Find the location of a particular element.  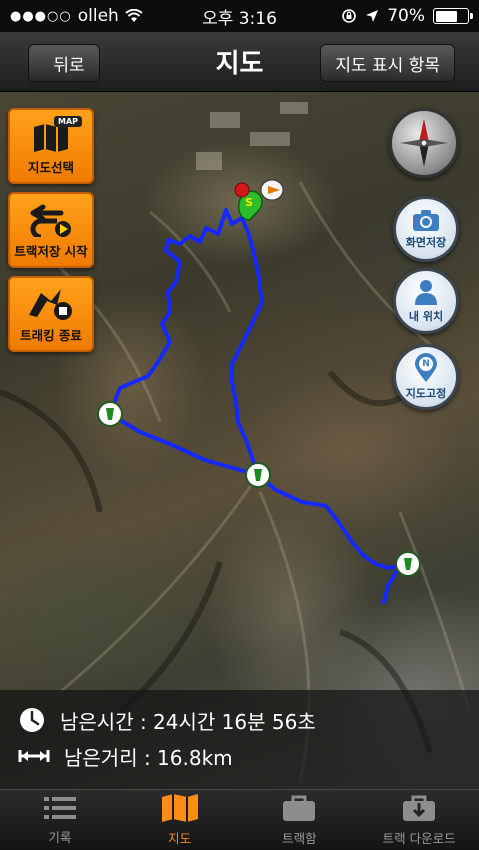

battery-percent: 70% is located at coordinates (406, 16).